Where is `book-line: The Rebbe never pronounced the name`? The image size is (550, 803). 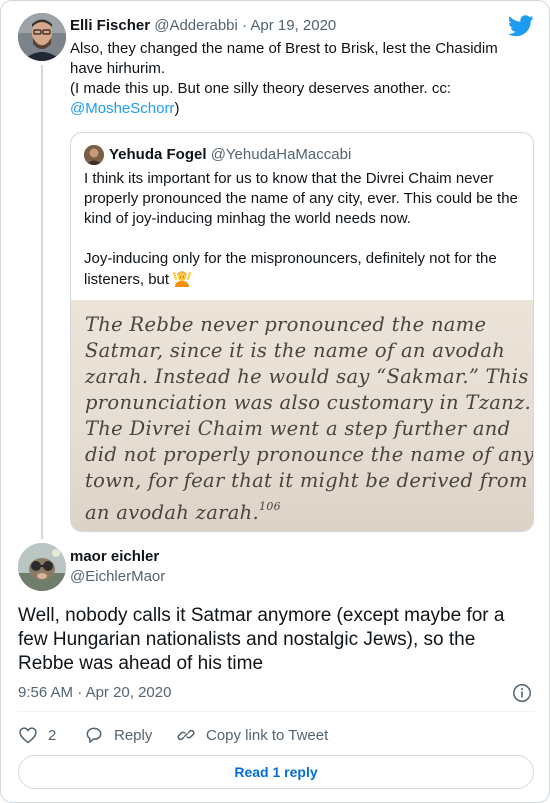
book-line: The Rebbe never pronounced the name is located at coordinates (286, 324).